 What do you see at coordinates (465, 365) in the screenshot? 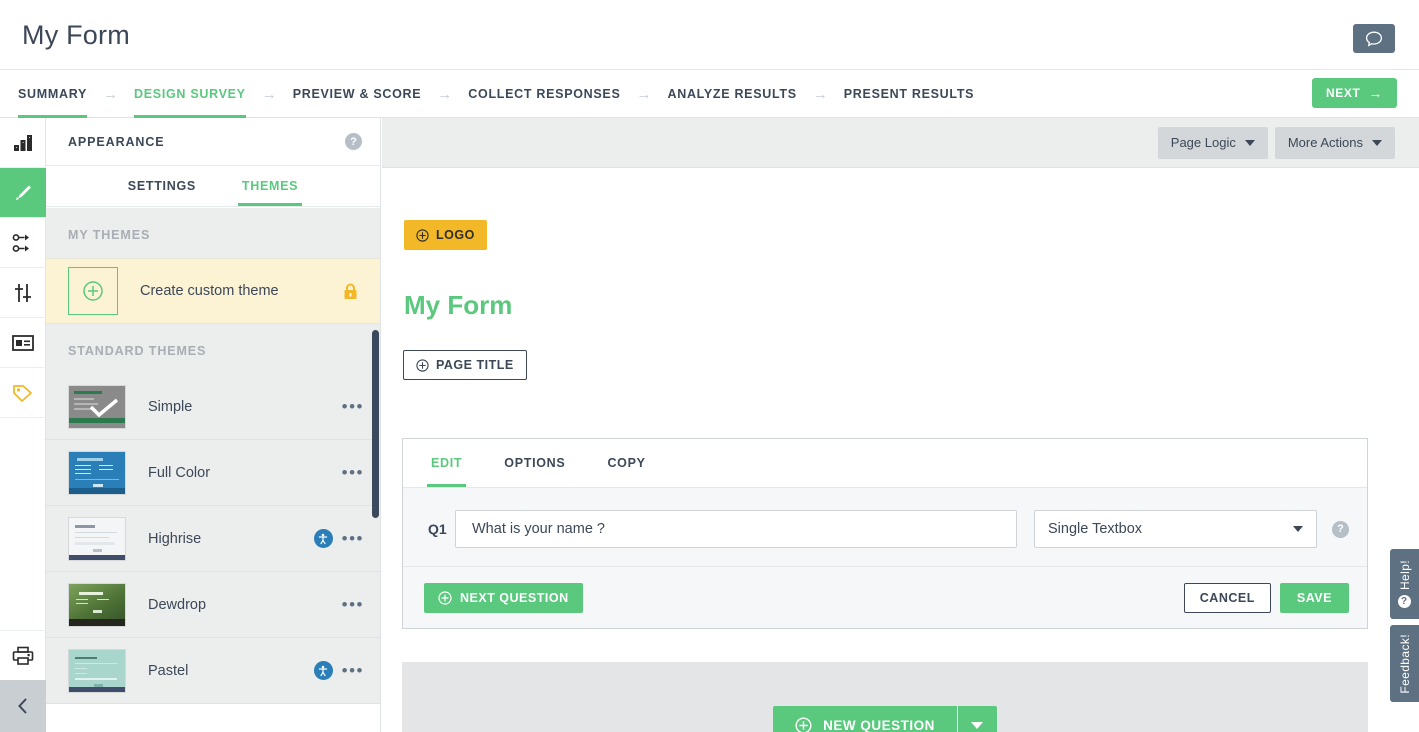
I see `add-page-title-button: PAGE TITLE` at bounding box center [465, 365].